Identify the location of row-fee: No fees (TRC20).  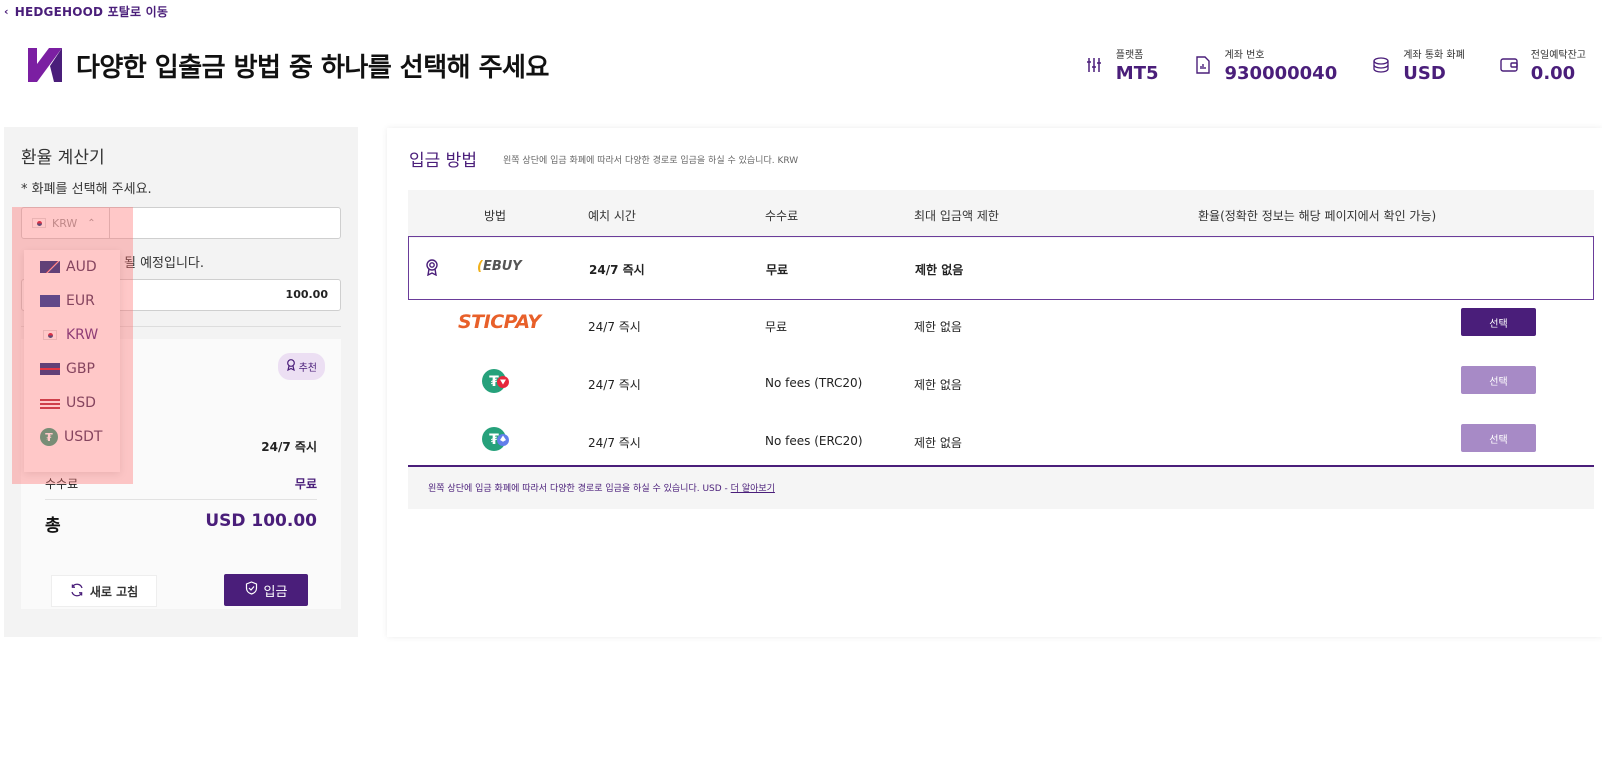
(814, 383).